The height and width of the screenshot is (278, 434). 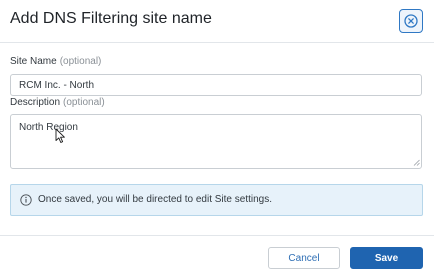 What do you see at coordinates (217, 235) in the screenshot?
I see `footer-divider` at bounding box center [217, 235].